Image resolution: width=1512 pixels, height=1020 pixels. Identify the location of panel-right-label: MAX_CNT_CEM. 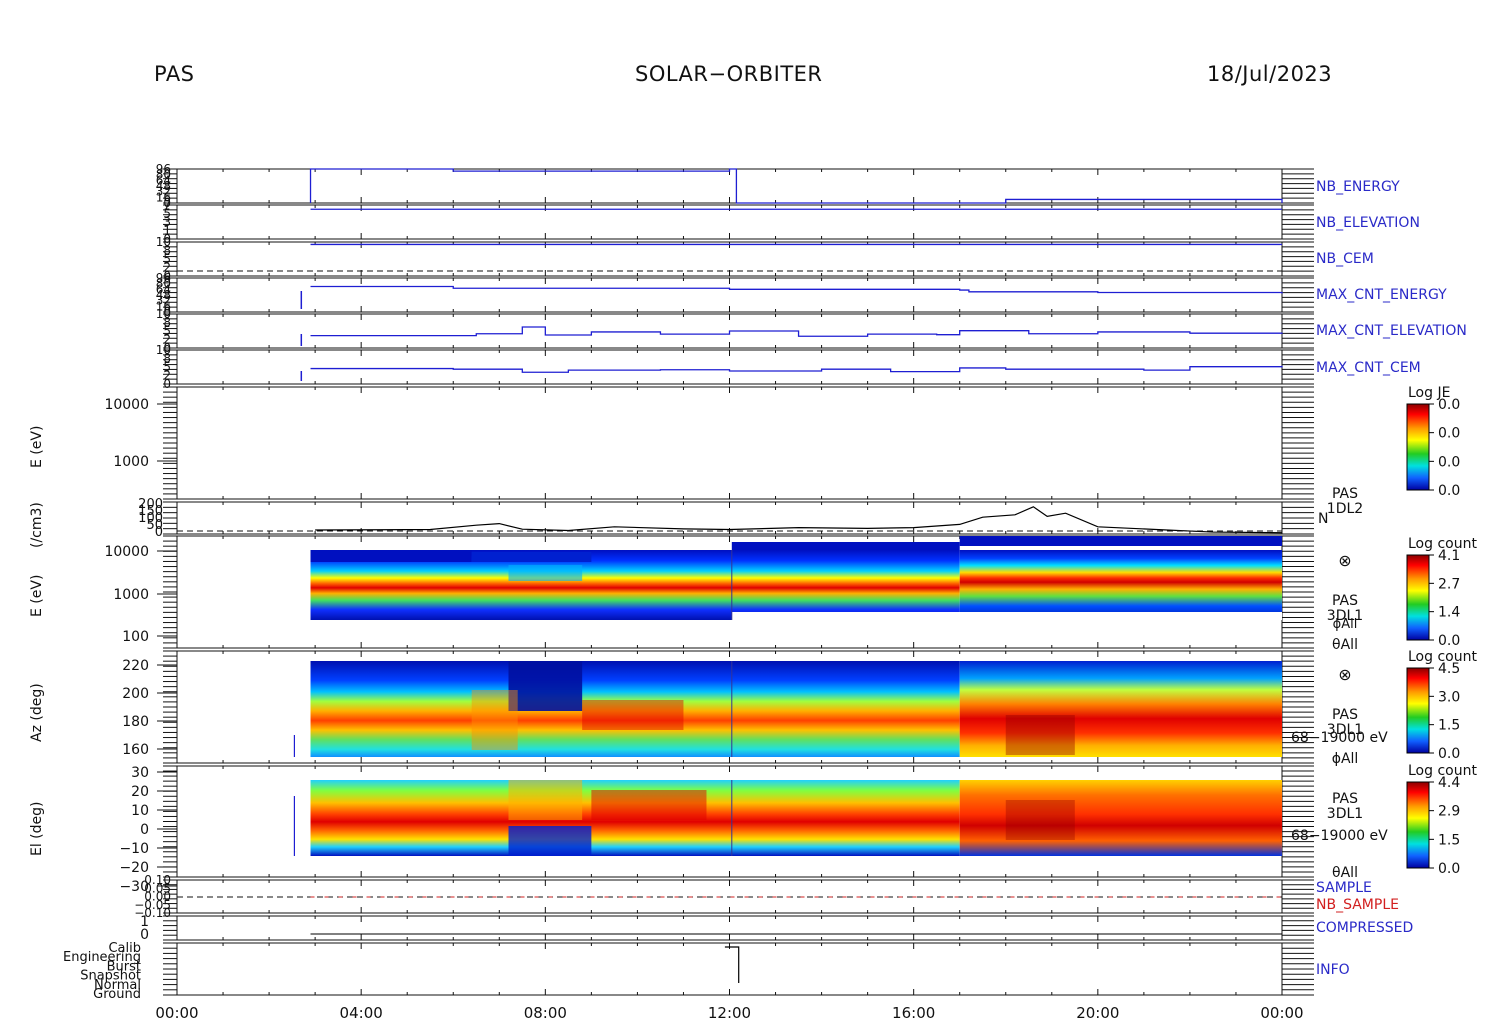
(1368, 368).